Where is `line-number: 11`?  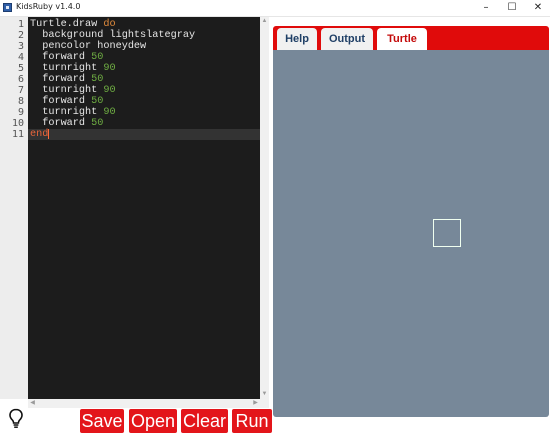 line-number: 11 is located at coordinates (17, 134).